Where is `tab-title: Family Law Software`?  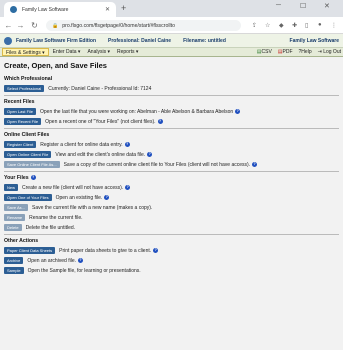
tab-title: Family Law Software is located at coordinates (45, 9).